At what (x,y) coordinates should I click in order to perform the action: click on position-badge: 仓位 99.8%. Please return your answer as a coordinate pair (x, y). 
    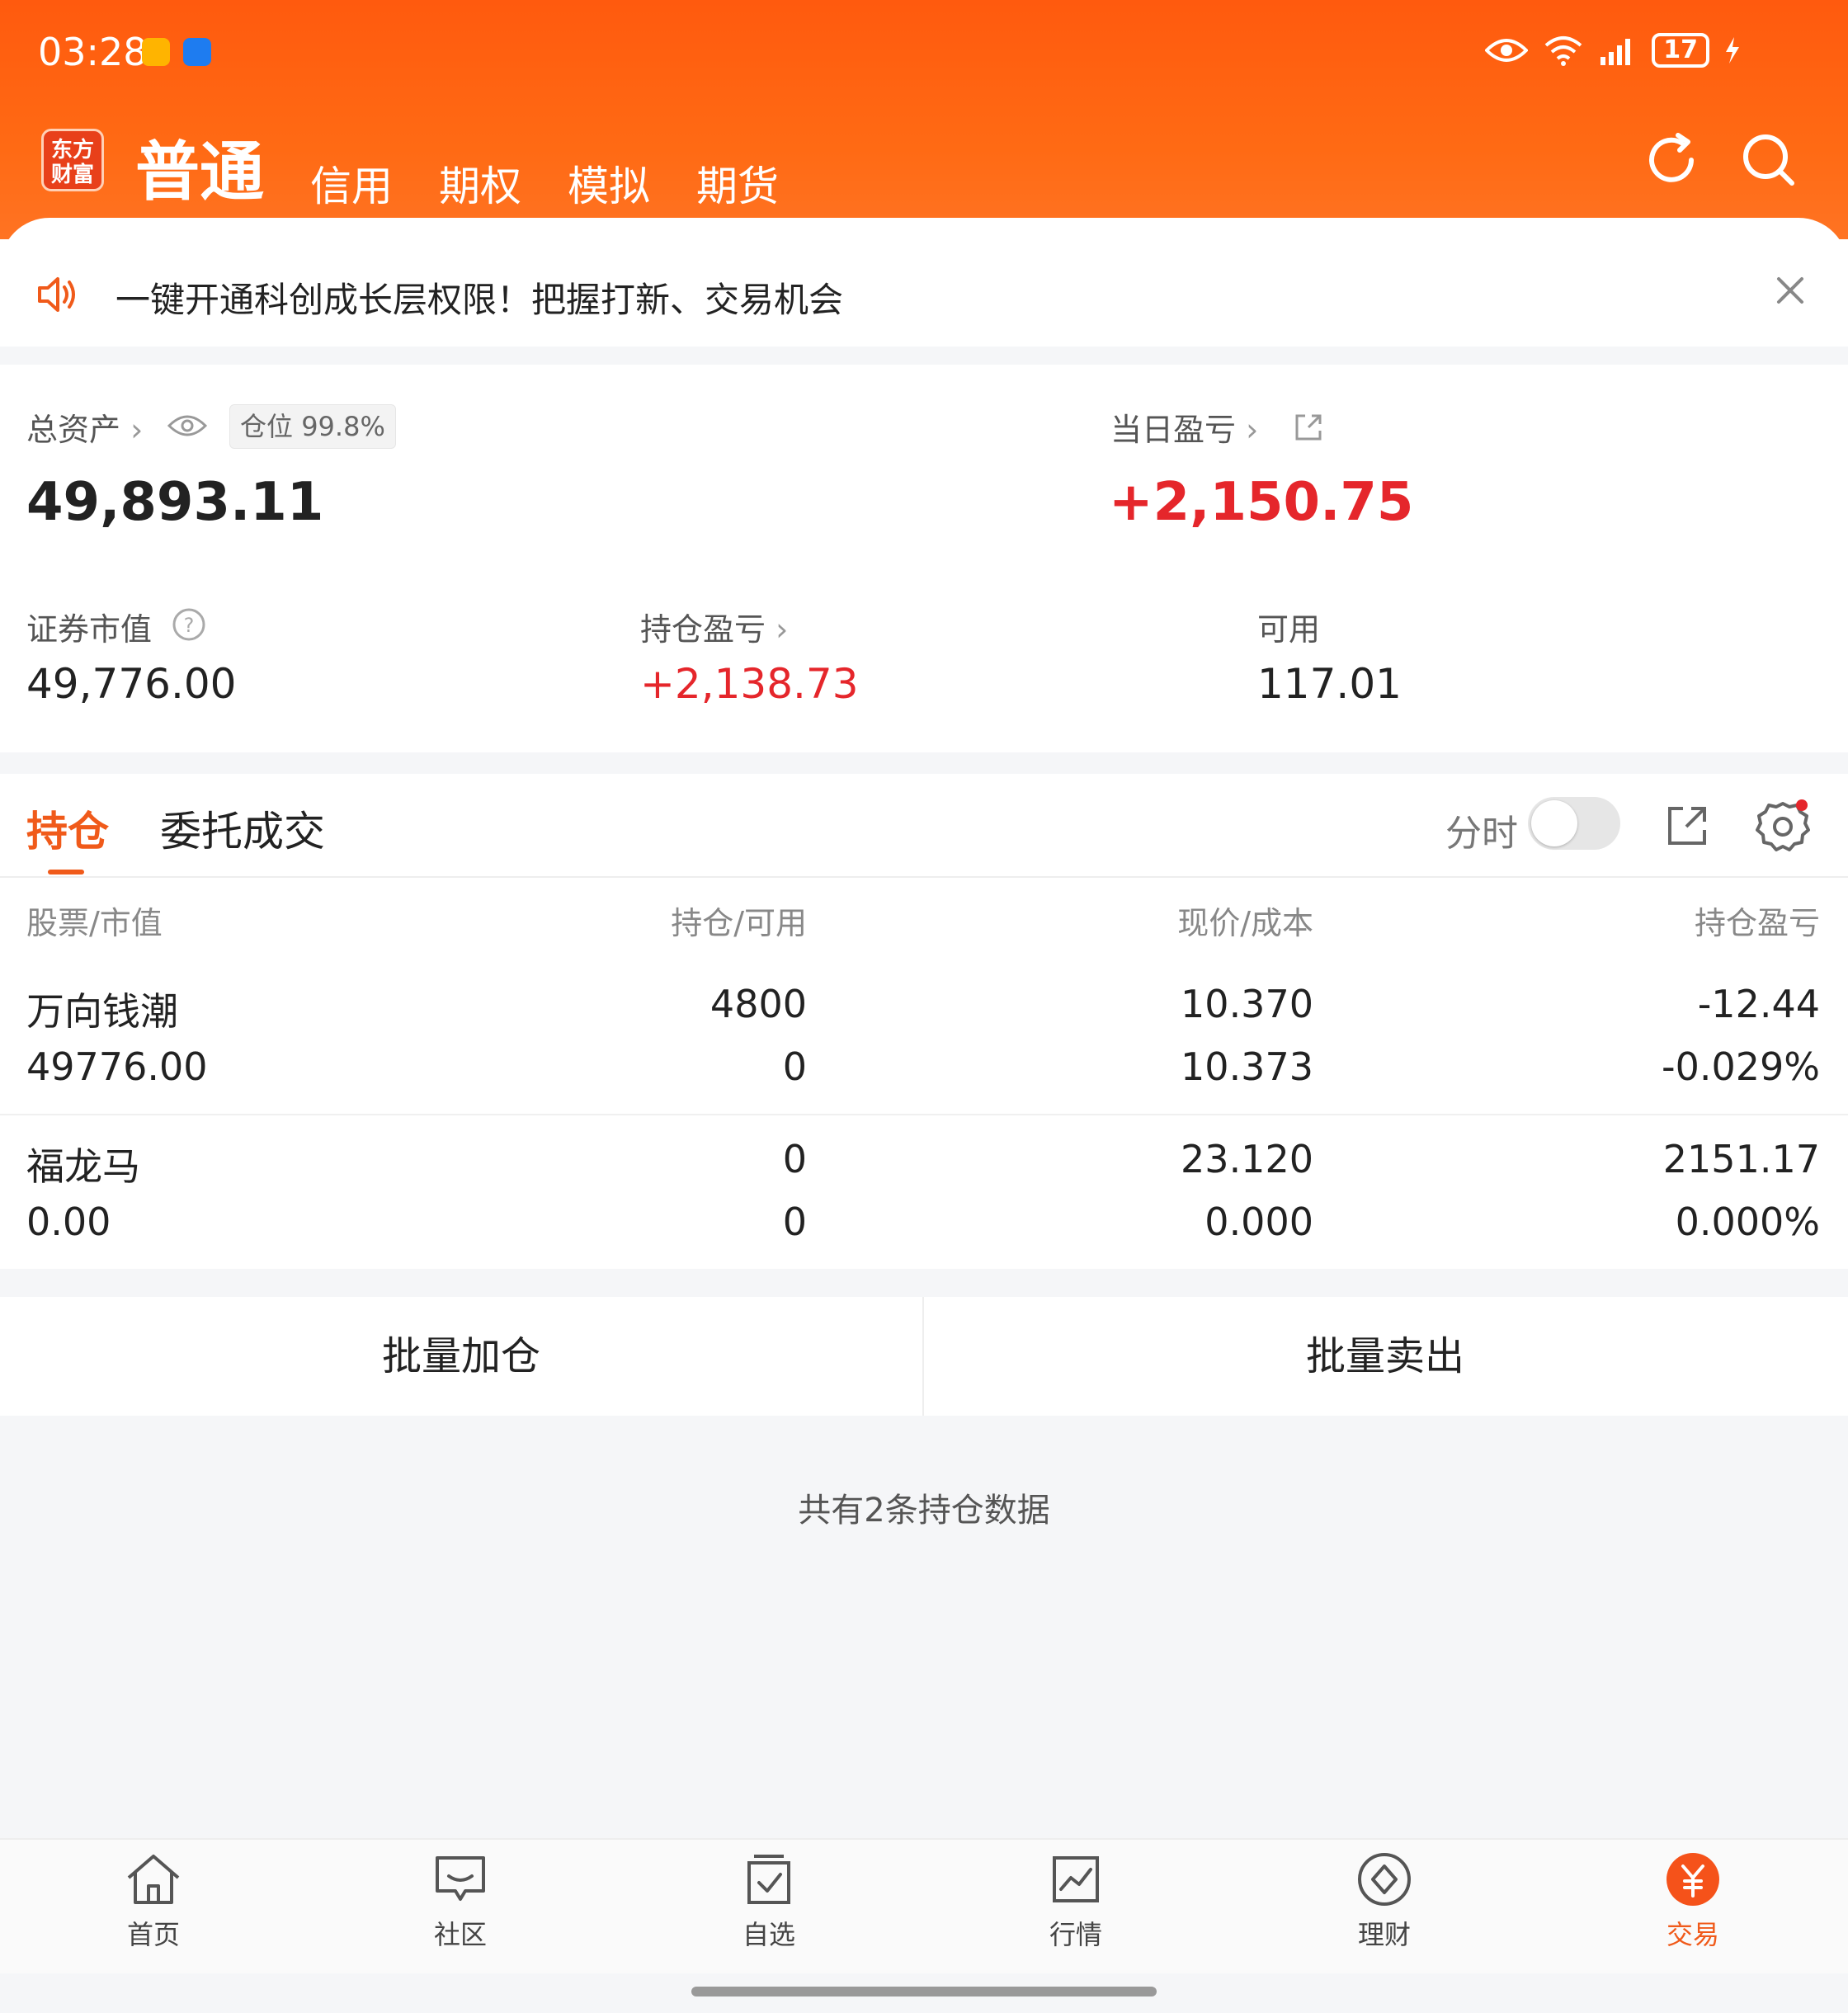
    Looking at the image, I should click on (312, 426).